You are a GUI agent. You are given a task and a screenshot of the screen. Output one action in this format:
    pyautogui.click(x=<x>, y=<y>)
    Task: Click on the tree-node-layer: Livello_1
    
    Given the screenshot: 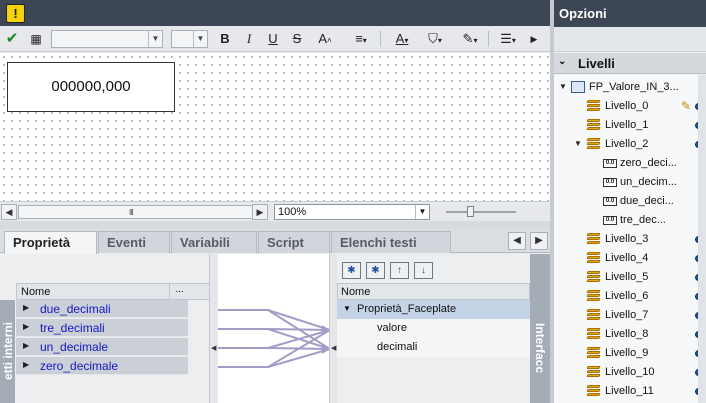 What is the action you would take?
    pyautogui.click(x=630, y=125)
    